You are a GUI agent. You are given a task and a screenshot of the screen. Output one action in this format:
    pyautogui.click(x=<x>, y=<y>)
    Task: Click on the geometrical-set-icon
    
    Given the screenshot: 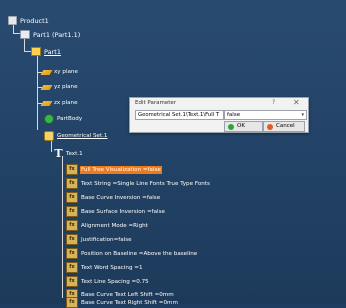 What is the action you would take?
    pyautogui.click(x=49, y=136)
    